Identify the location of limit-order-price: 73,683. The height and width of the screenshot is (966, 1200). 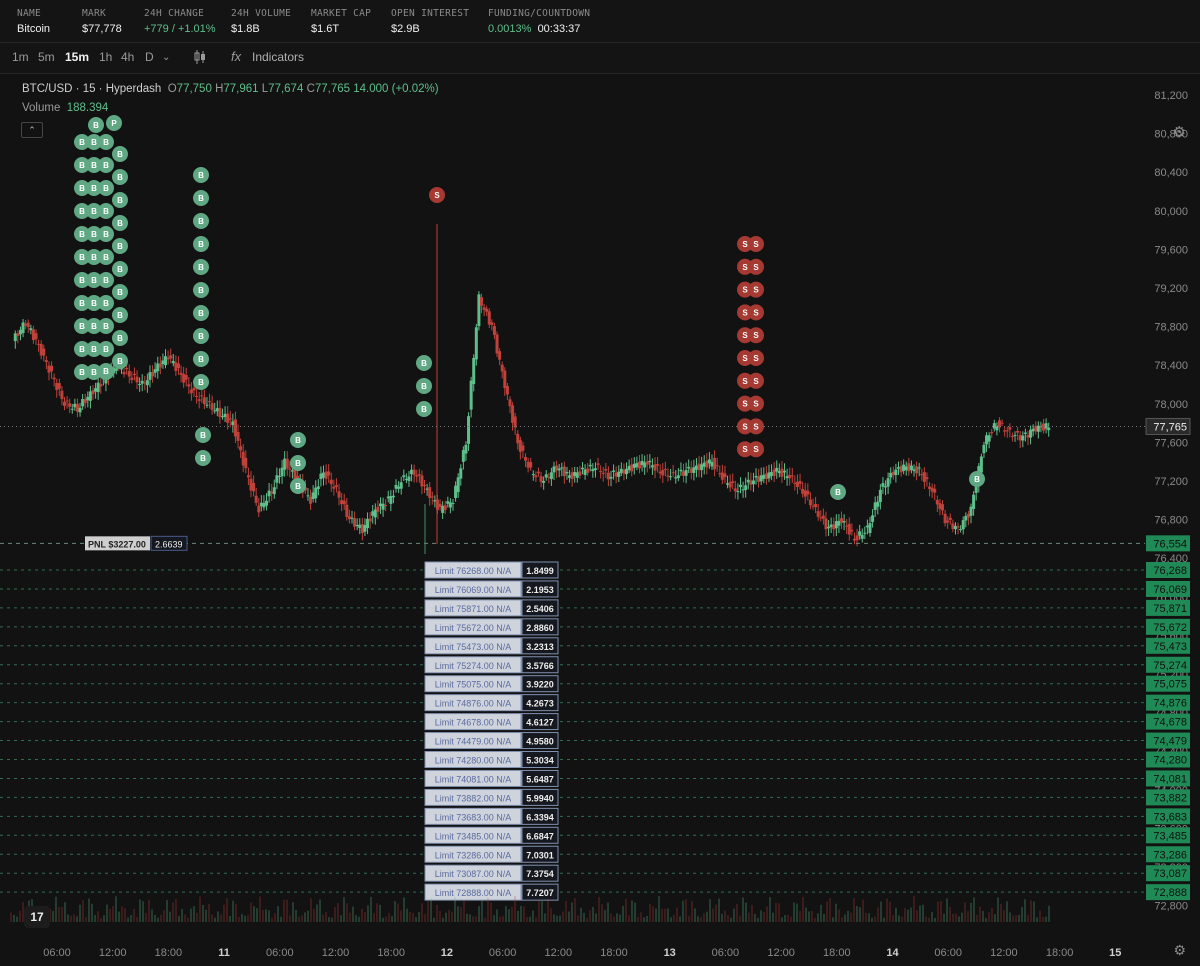
(1170, 817).